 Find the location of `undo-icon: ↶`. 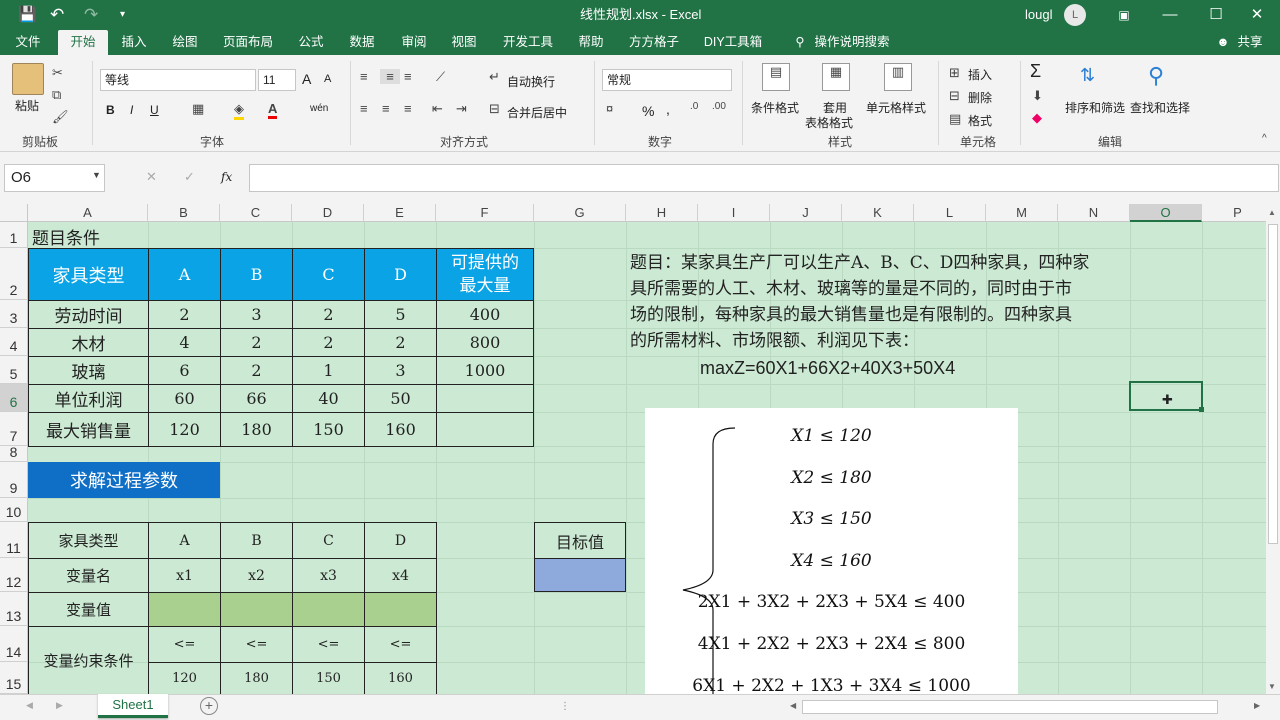

undo-icon: ↶ is located at coordinates (57, 15).